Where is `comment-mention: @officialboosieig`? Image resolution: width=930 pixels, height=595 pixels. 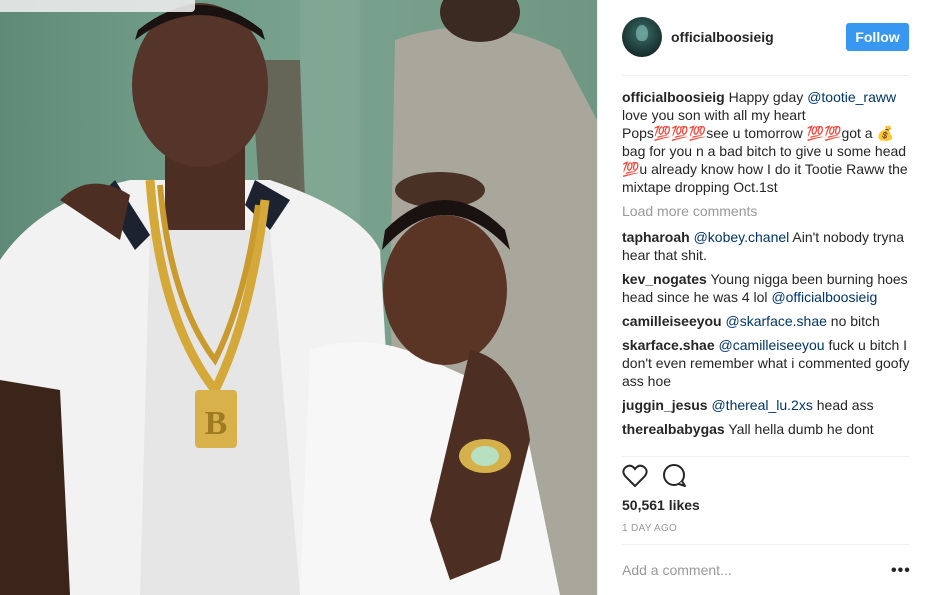
comment-mention: @officialboosieig is located at coordinates (824, 297).